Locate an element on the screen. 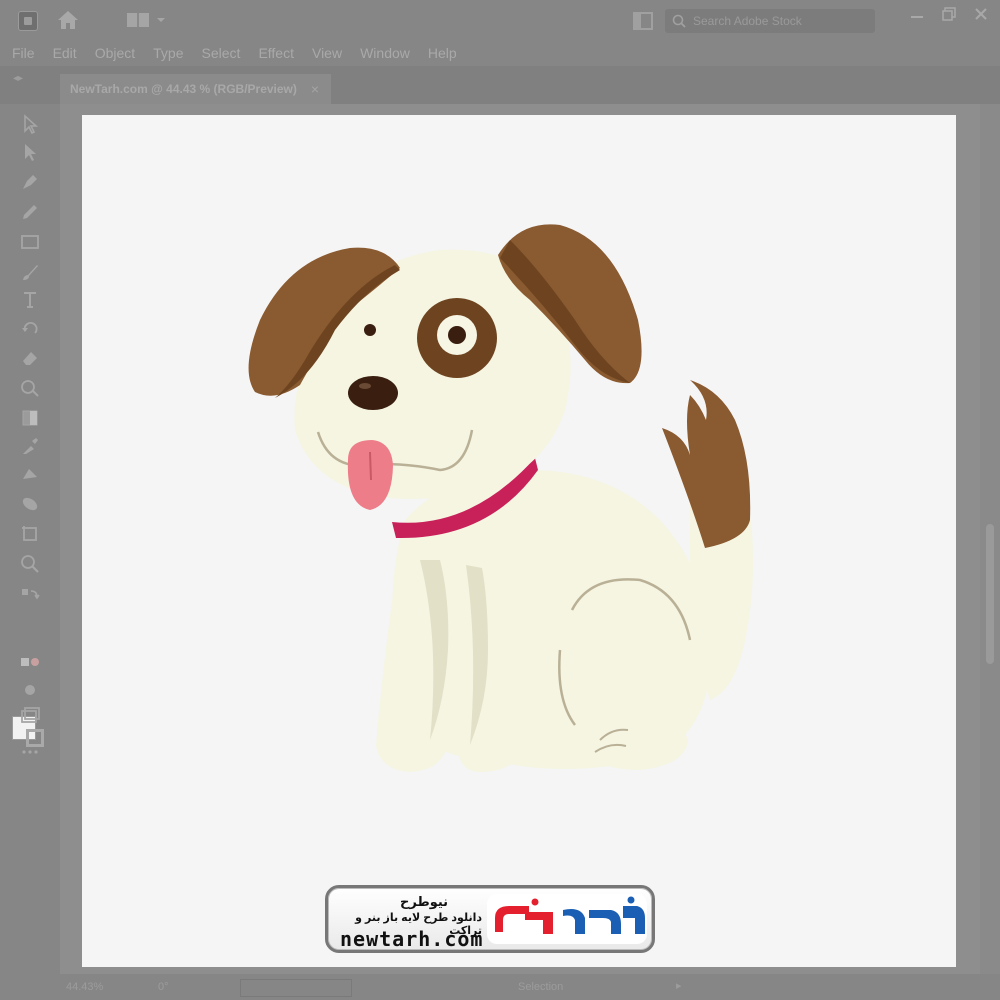  status-menu-arrow-icon: ▸ is located at coordinates (679, 985).